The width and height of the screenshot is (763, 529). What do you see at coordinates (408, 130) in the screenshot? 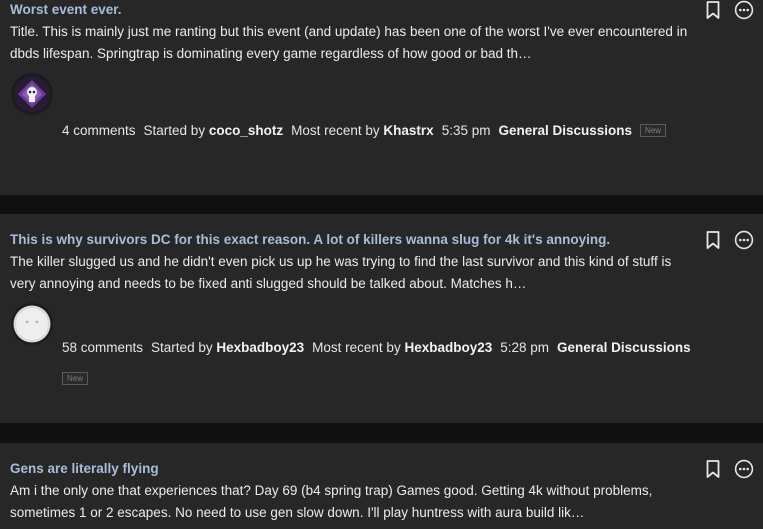
I see `recent-author-link: Khastrx` at bounding box center [408, 130].